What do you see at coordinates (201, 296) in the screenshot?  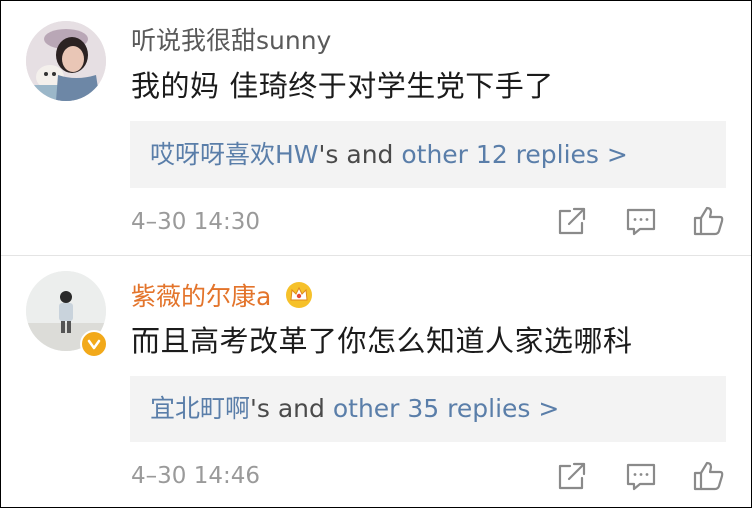 I see `username-text: 紫薇的尔康a` at bounding box center [201, 296].